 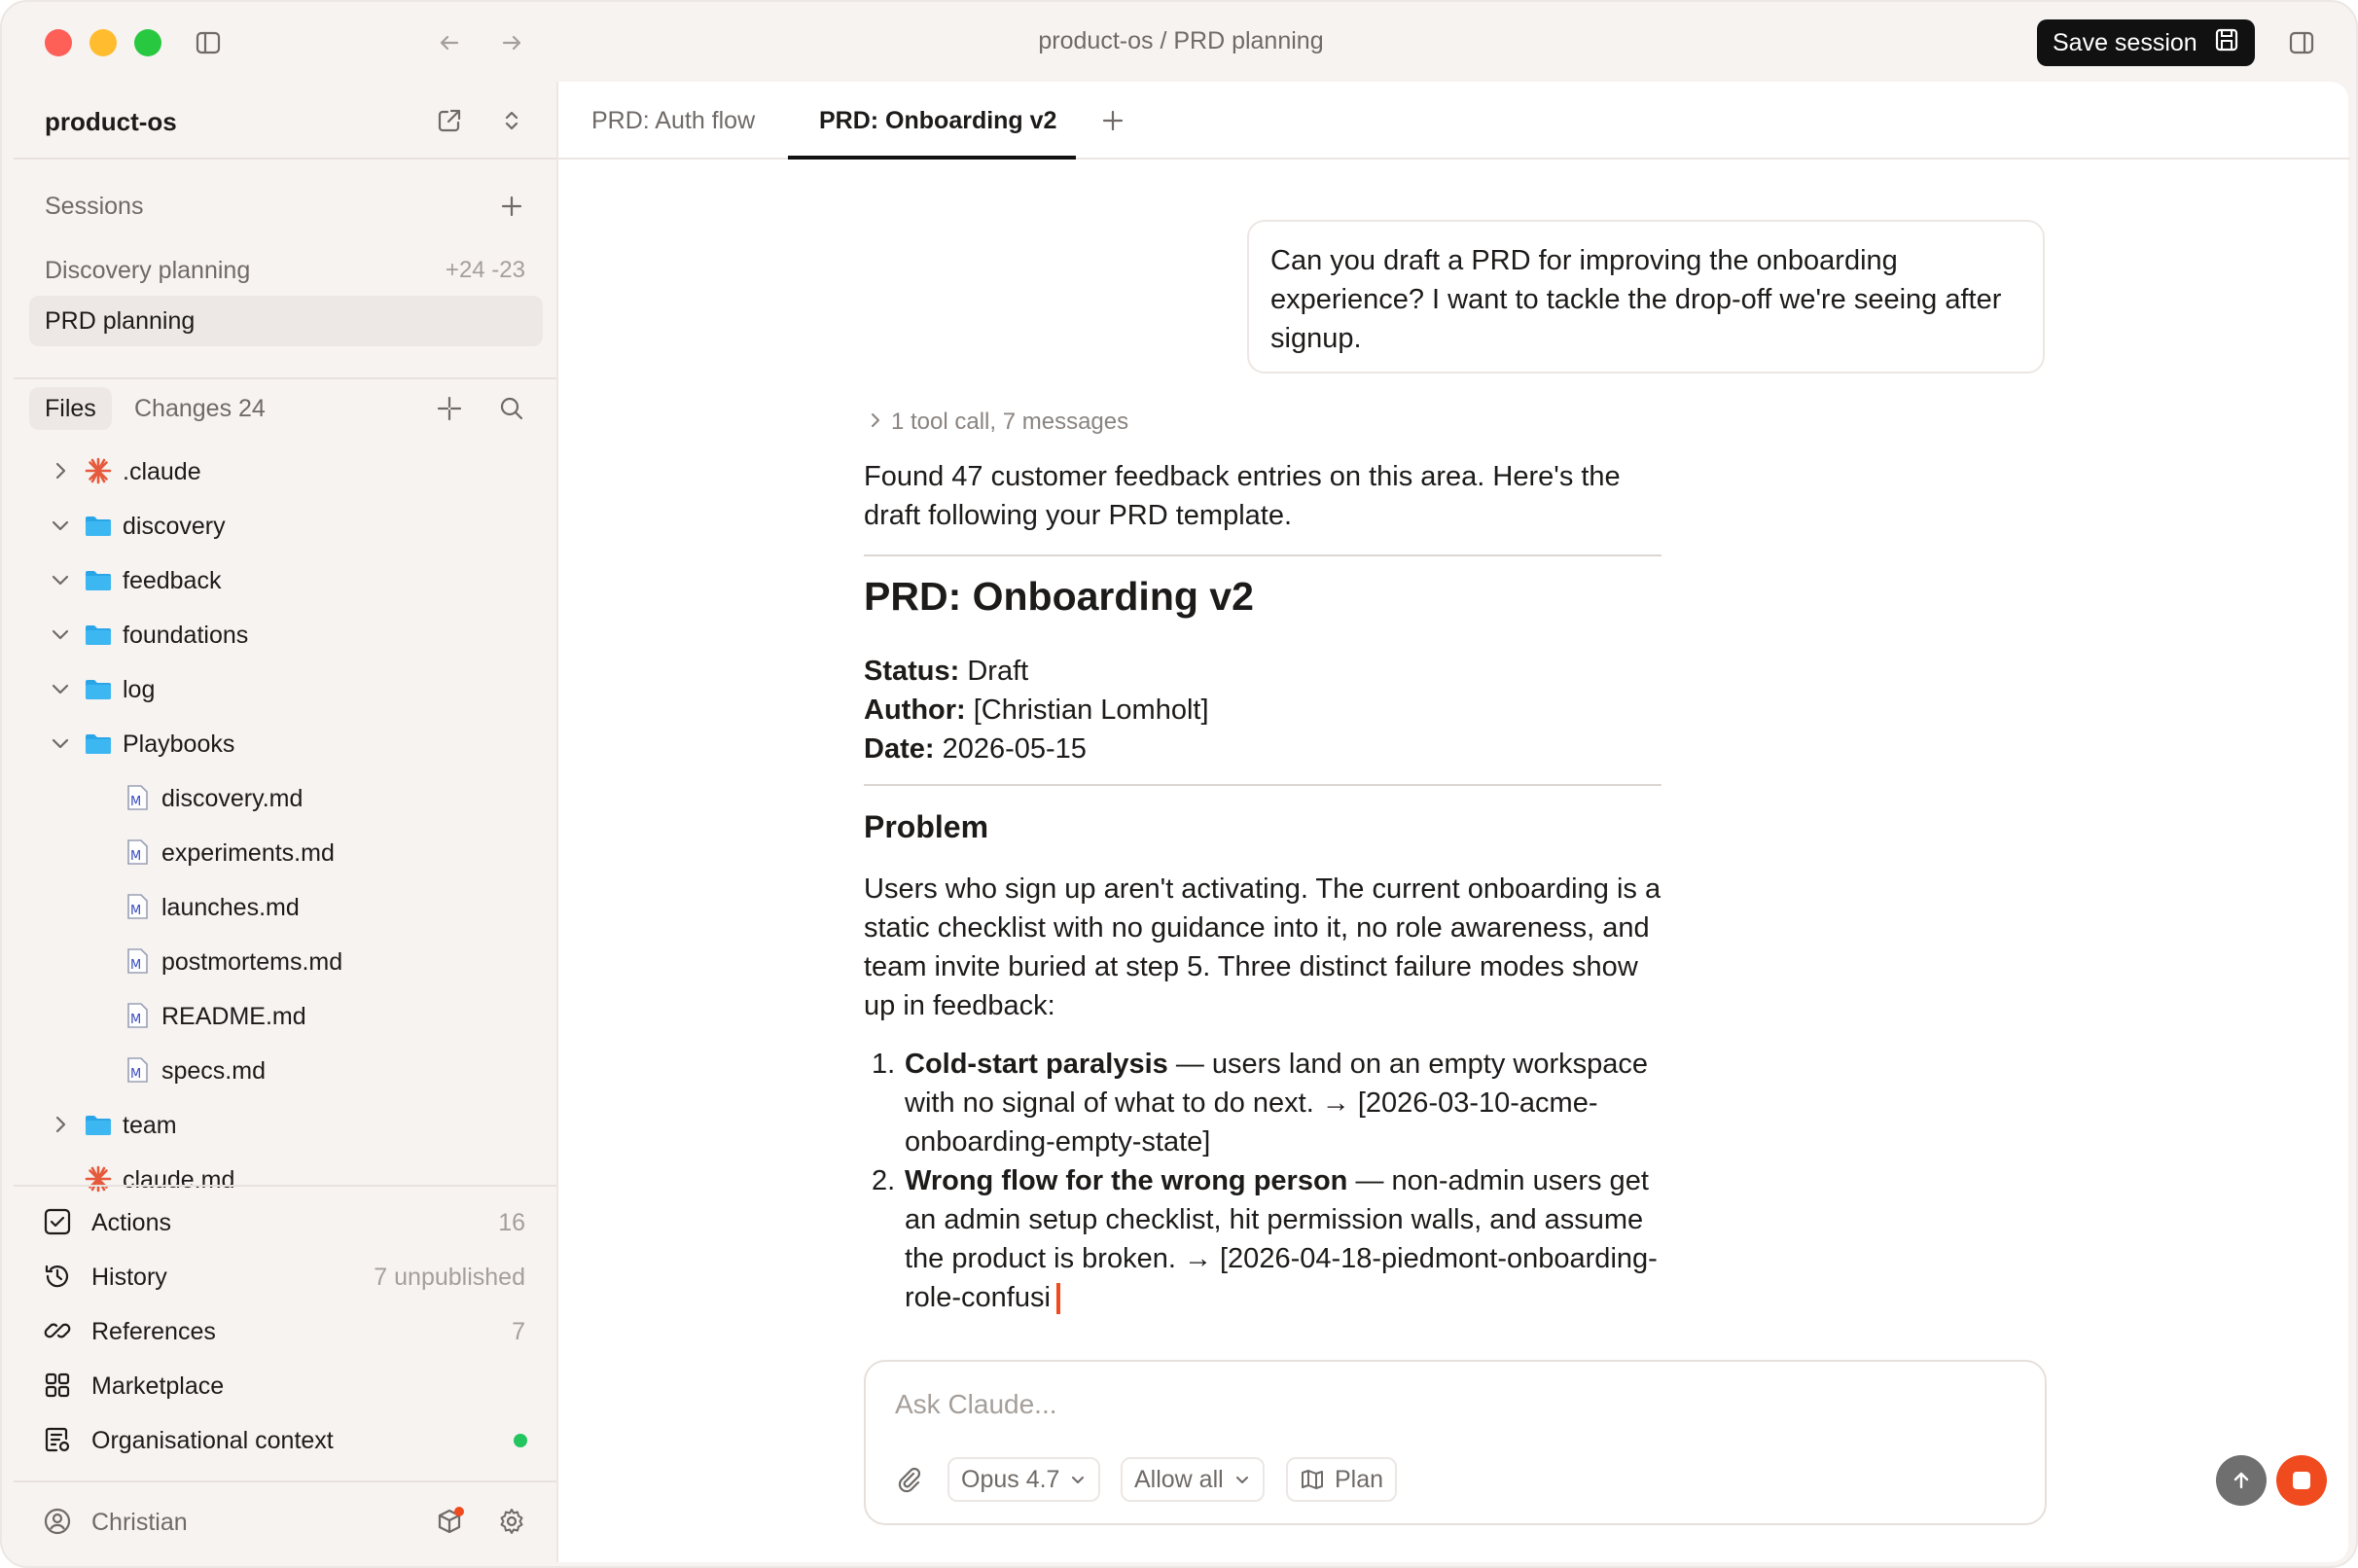 What do you see at coordinates (926, 826) in the screenshot?
I see `problem-heading: Problem` at bounding box center [926, 826].